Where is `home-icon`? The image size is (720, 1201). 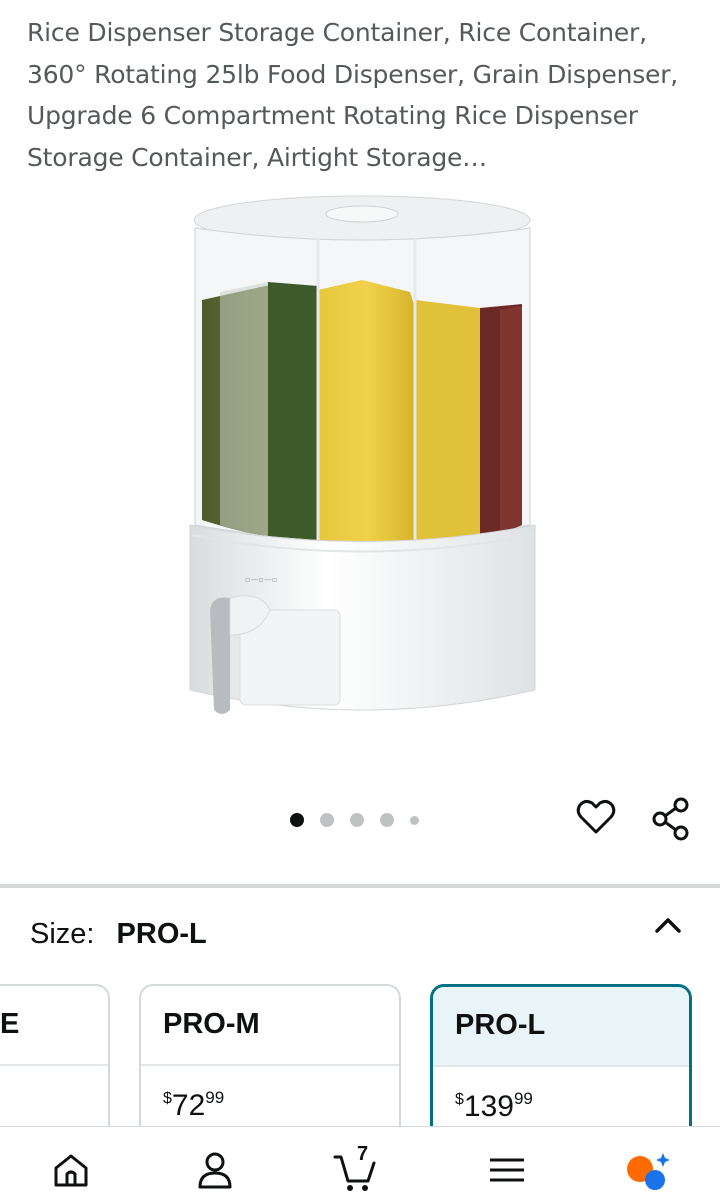 home-icon is located at coordinates (71, 1170).